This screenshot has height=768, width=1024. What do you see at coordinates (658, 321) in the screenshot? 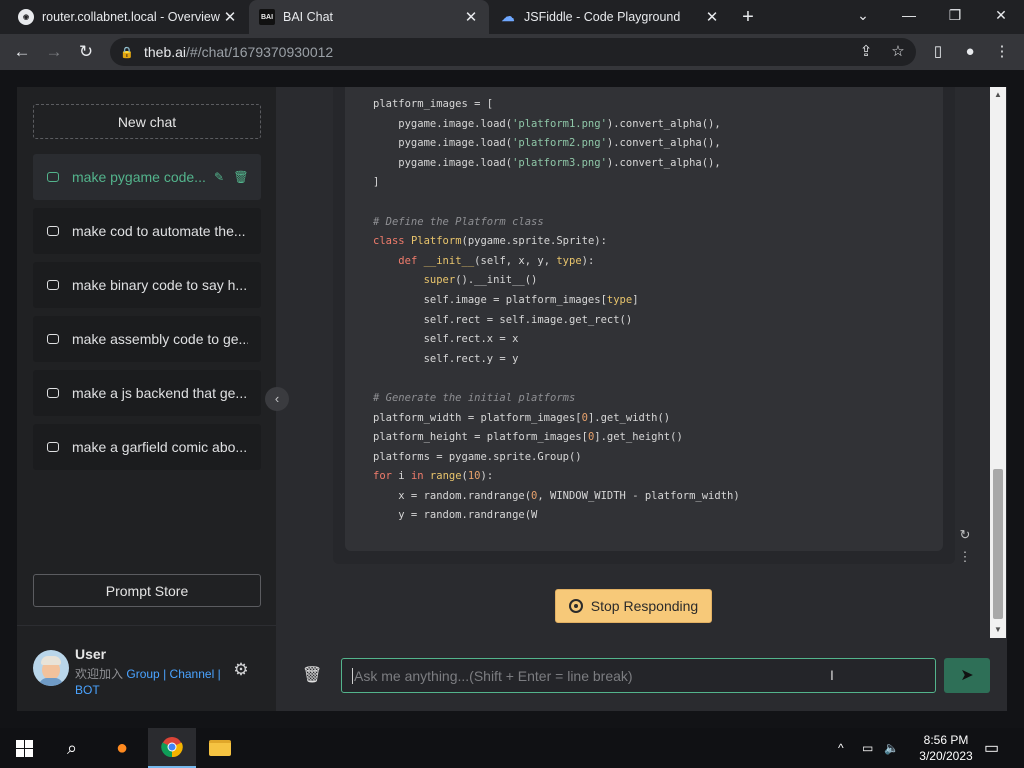
I see `code-line: self.rect = self.image.get_rect()` at bounding box center [658, 321].